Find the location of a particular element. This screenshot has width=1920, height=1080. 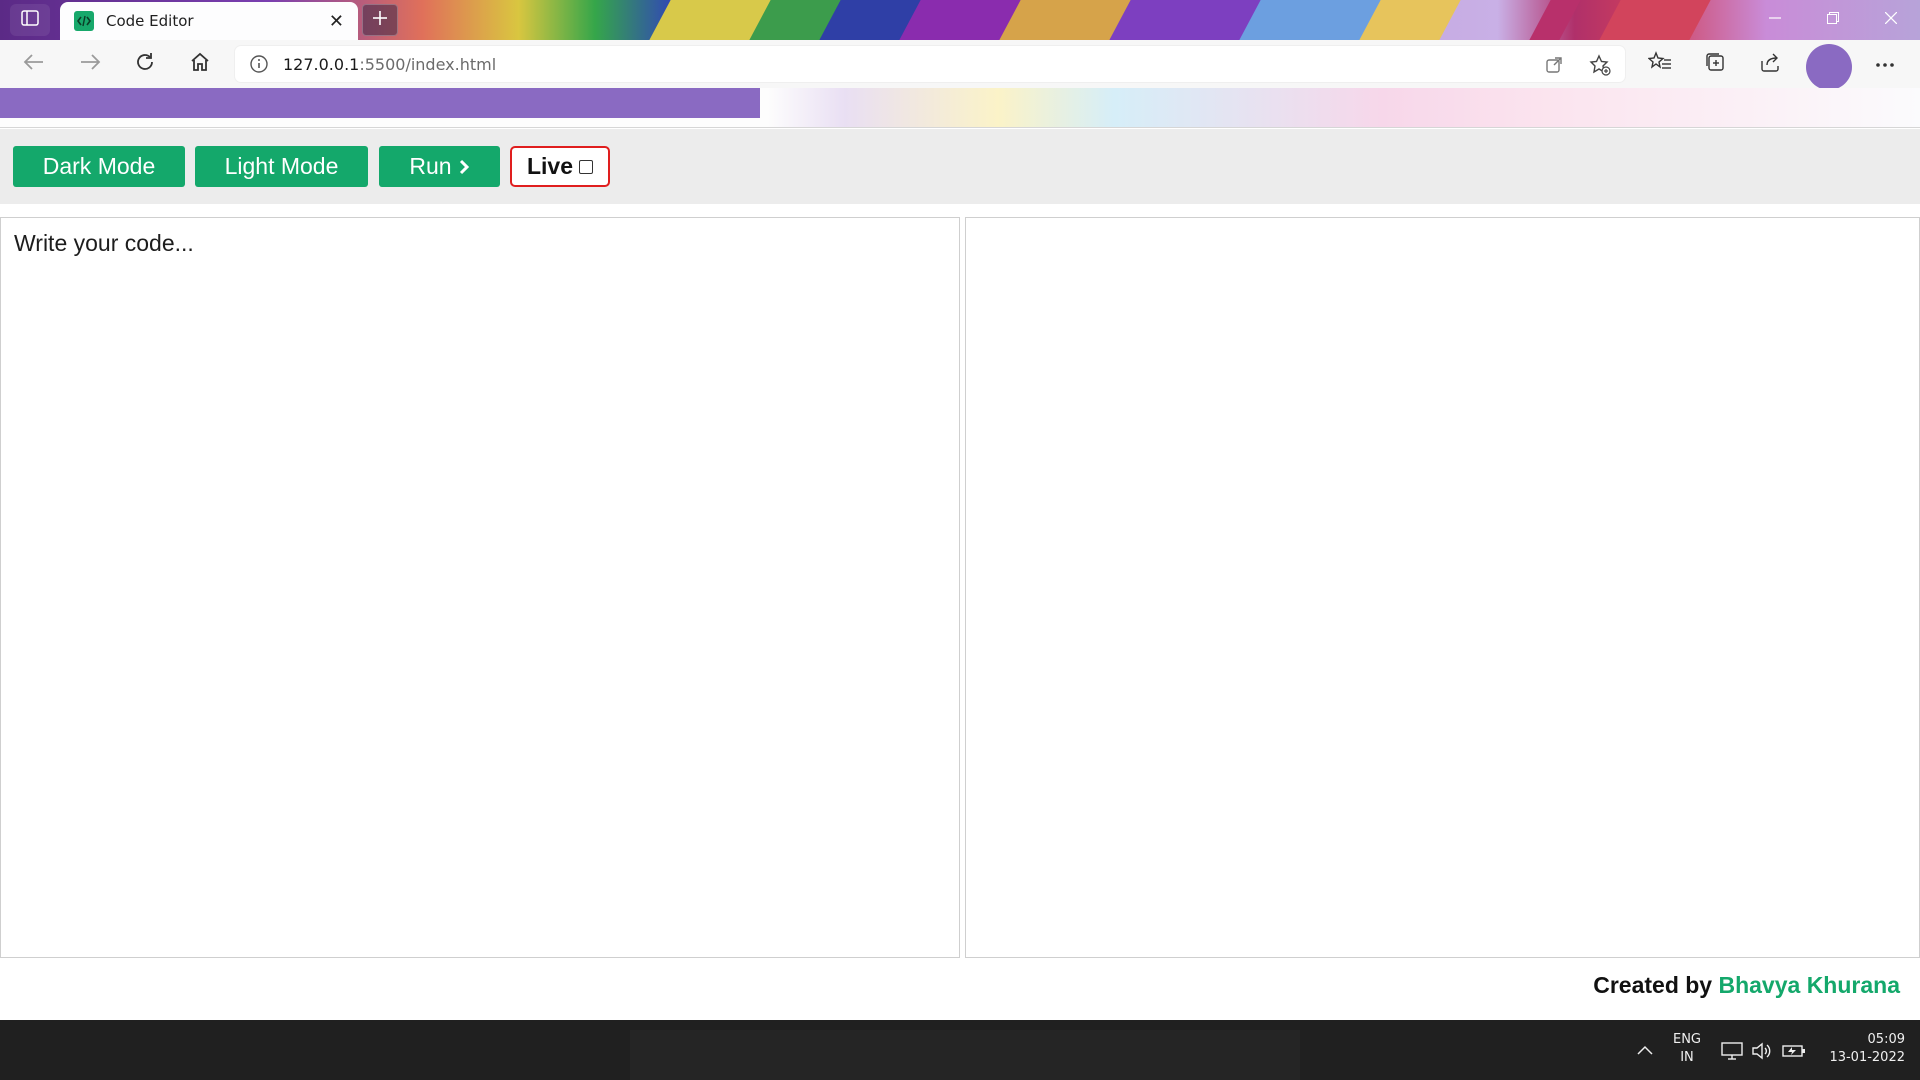

refresh-icon is located at coordinates (145, 64).